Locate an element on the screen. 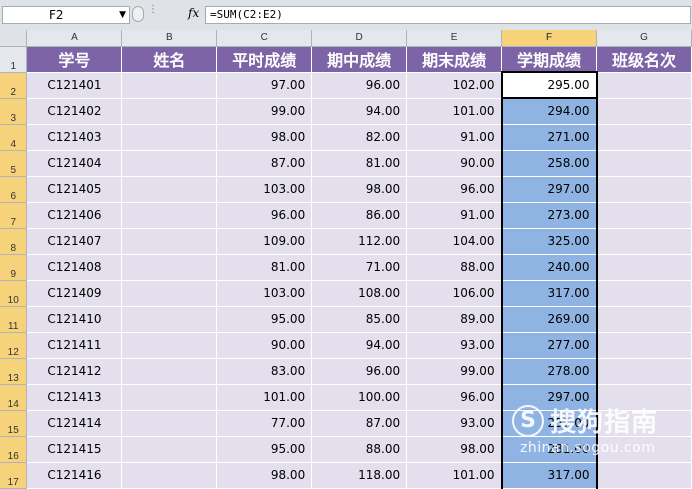  data-cell: 294.00 is located at coordinates (549, 111).